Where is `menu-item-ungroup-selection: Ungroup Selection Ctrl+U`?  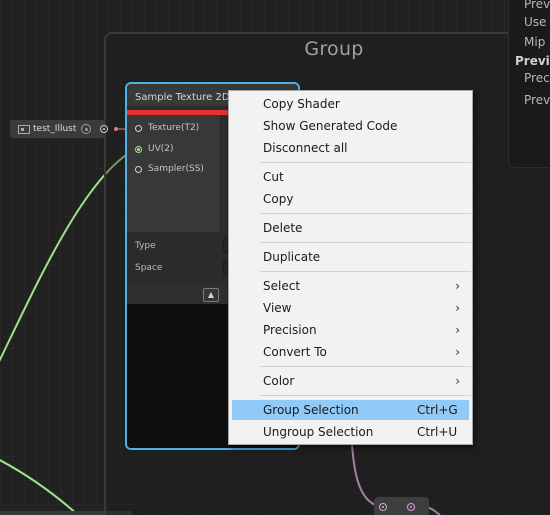 menu-item-ungroup-selection: Ungroup Selection Ctrl+U is located at coordinates (350, 432).